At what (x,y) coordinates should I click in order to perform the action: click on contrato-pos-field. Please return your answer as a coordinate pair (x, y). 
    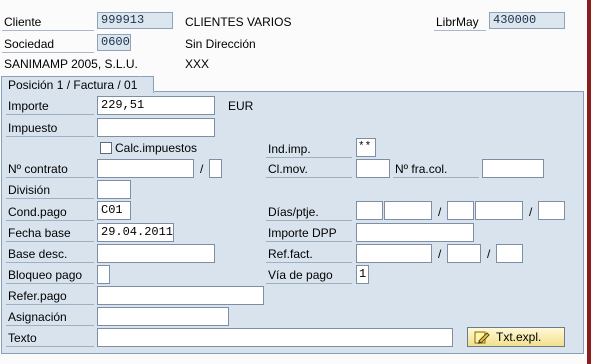
    Looking at the image, I should click on (215, 168).